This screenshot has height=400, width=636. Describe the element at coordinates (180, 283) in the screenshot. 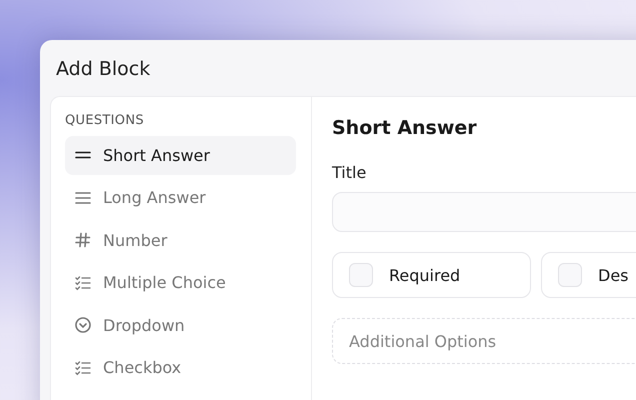

I see `sidebar-item: Multiple Choice` at that location.